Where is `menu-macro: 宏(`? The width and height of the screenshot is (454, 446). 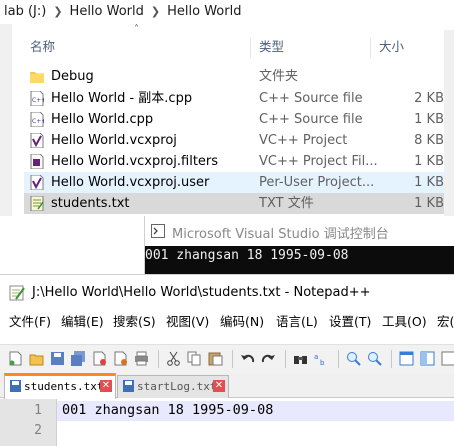 menu-macro: 宏( is located at coordinates (445, 320).